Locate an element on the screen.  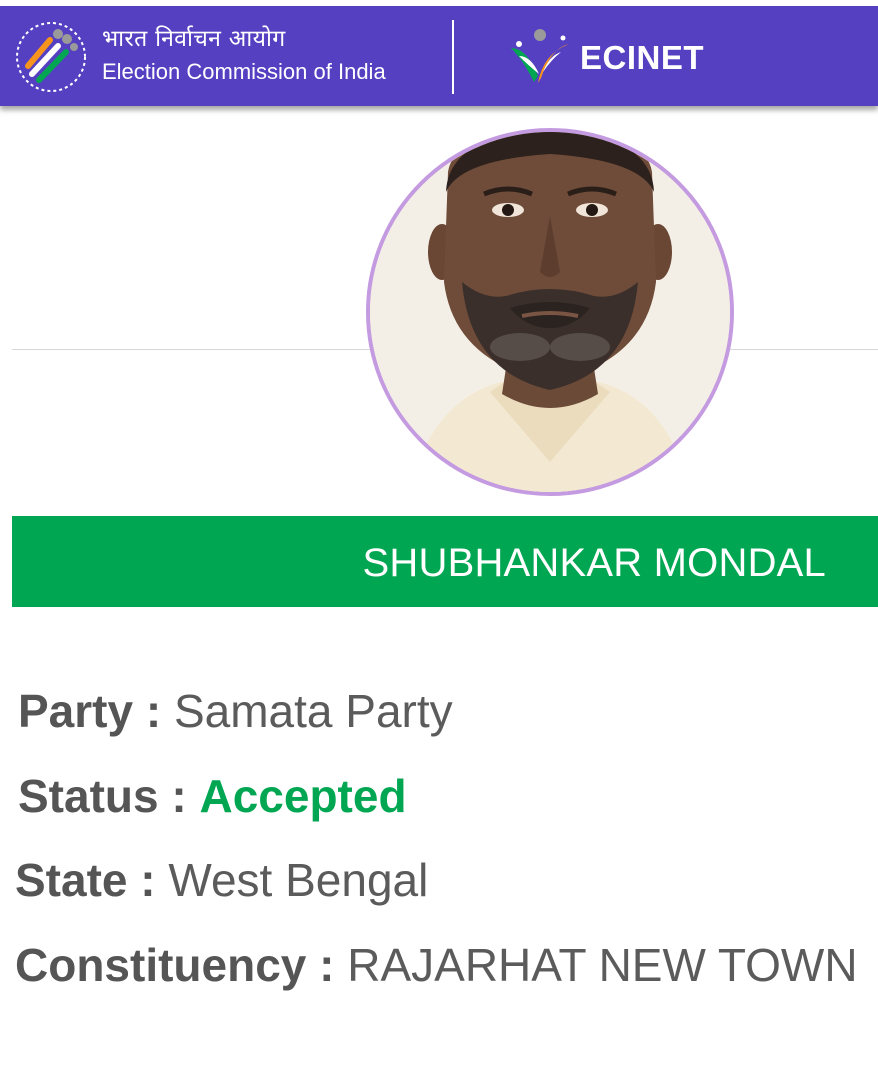
party-label: Party : is located at coordinates (90, 711).